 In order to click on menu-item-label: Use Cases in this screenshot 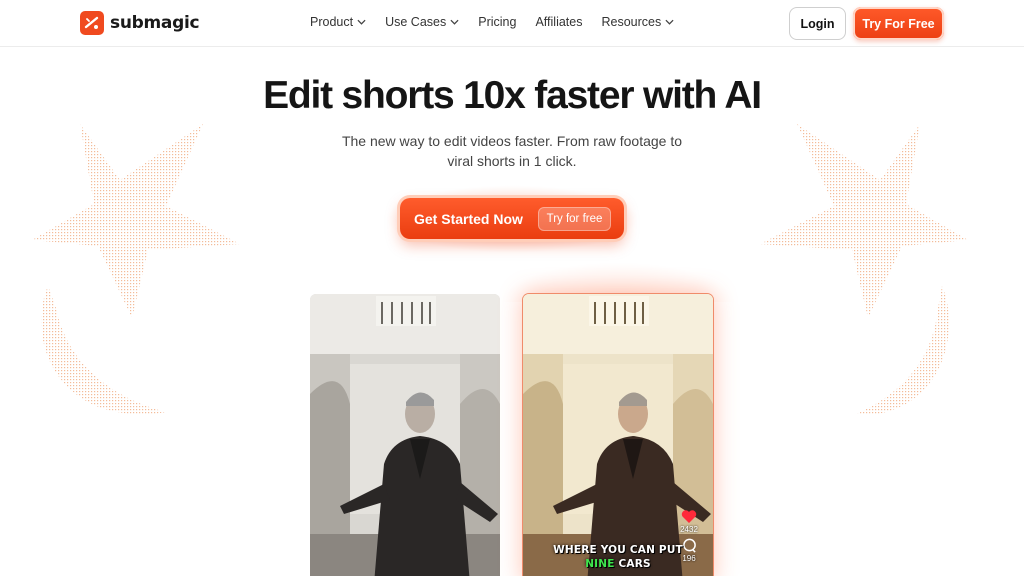, I will do `click(416, 22)`.